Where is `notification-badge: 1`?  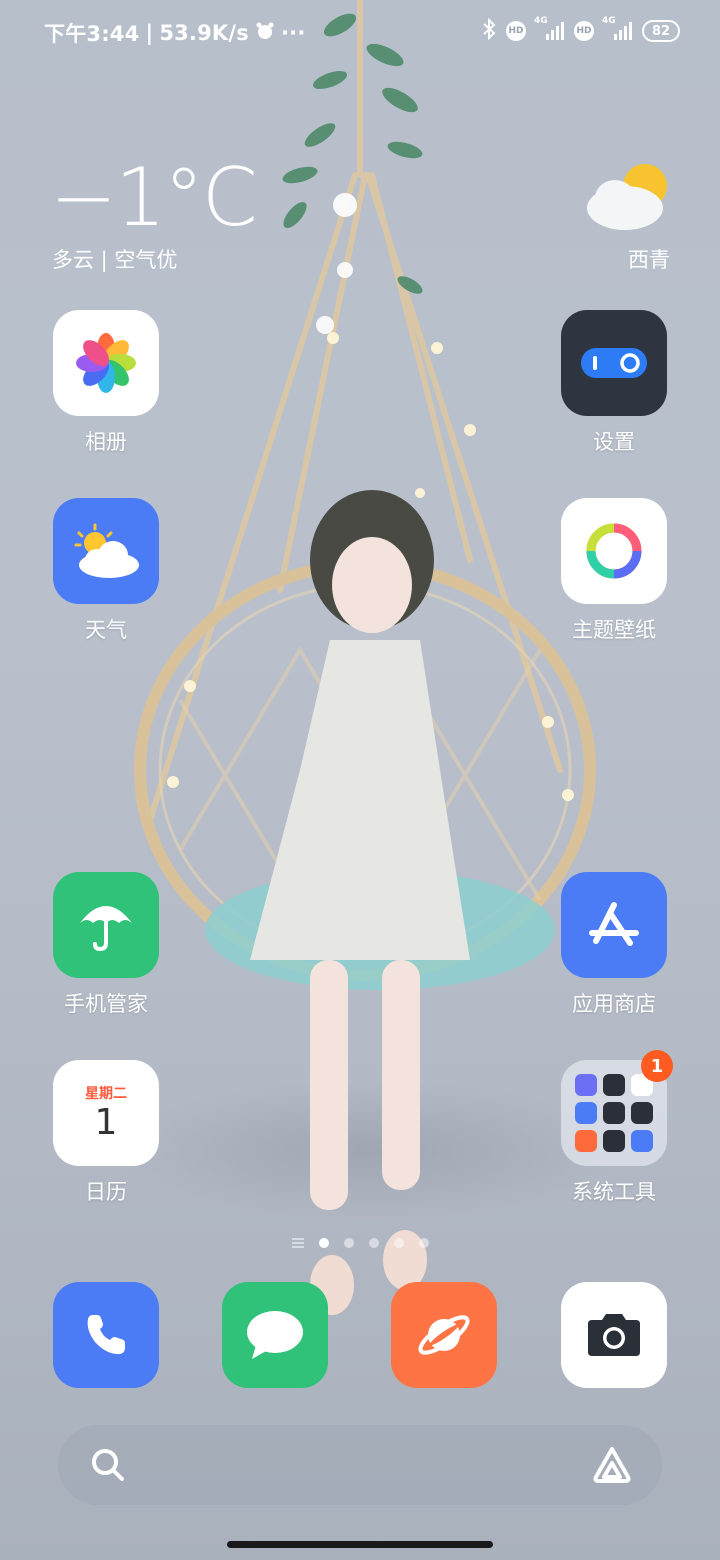 notification-badge: 1 is located at coordinates (657, 1066).